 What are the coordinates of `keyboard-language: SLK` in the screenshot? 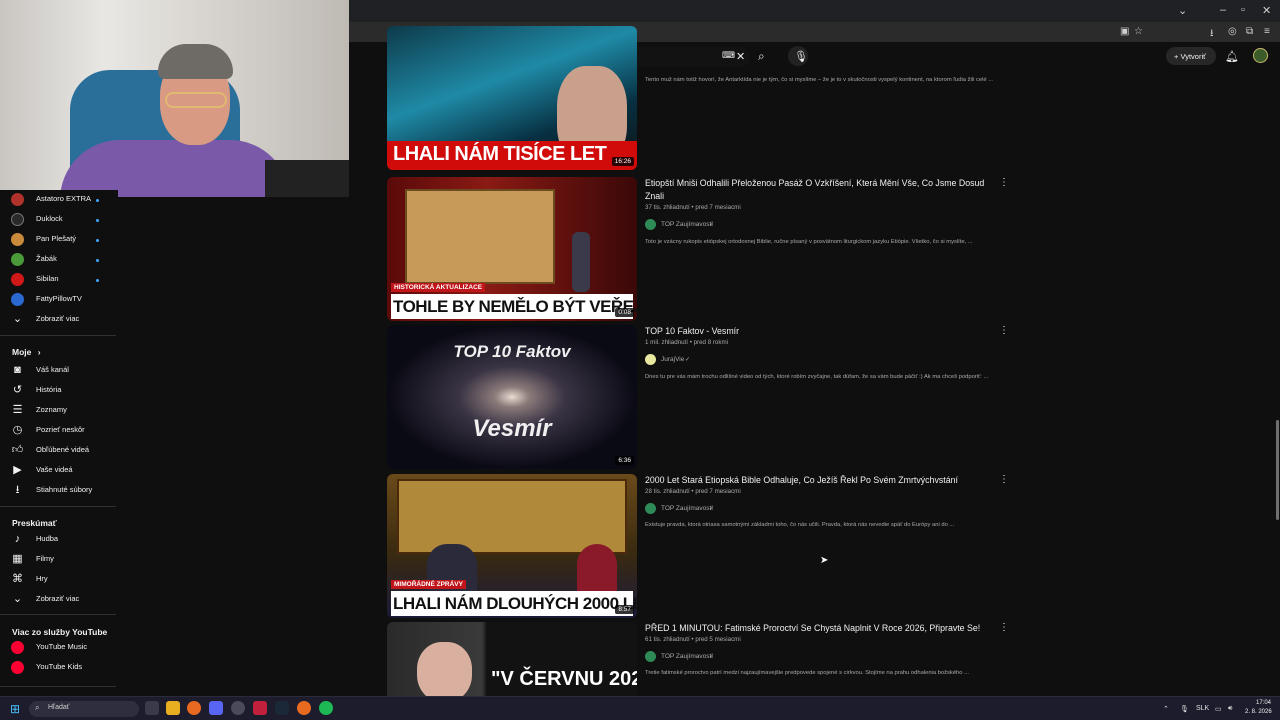 It's located at (1202, 708).